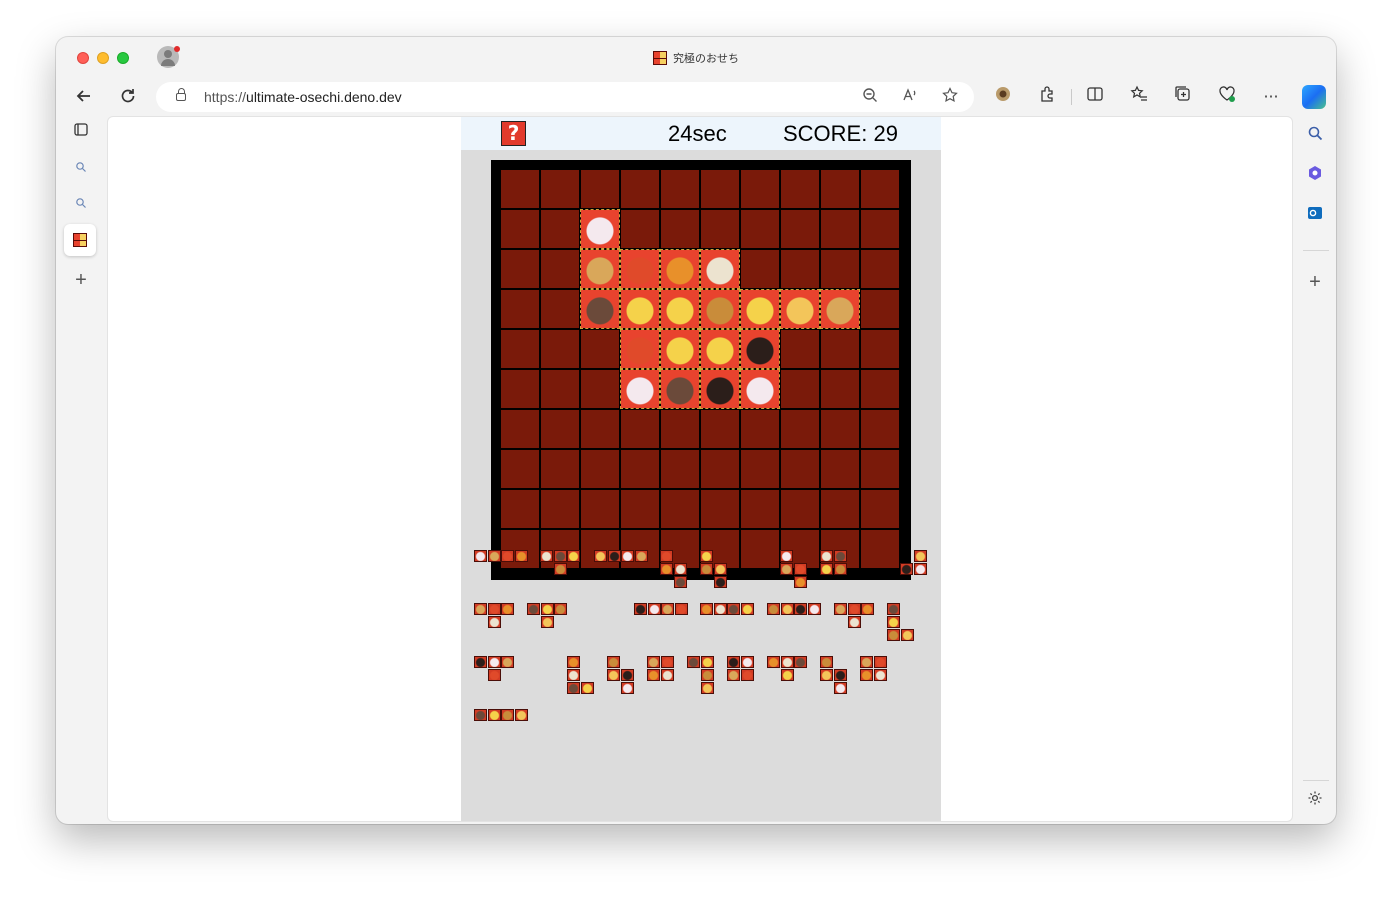 This screenshot has height=899, width=1392. I want to click on outlook-icon, so click(1315, 217).